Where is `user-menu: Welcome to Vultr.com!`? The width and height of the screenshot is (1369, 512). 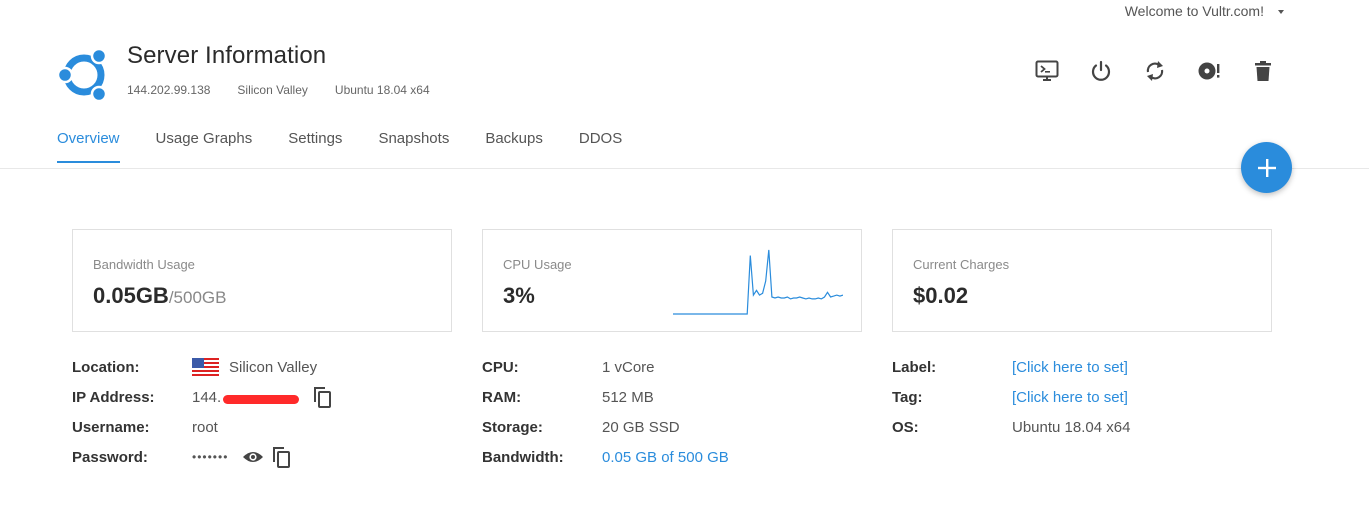 user-menu: Welcome to Vultr.com! is located at coordinates (1204, 11).